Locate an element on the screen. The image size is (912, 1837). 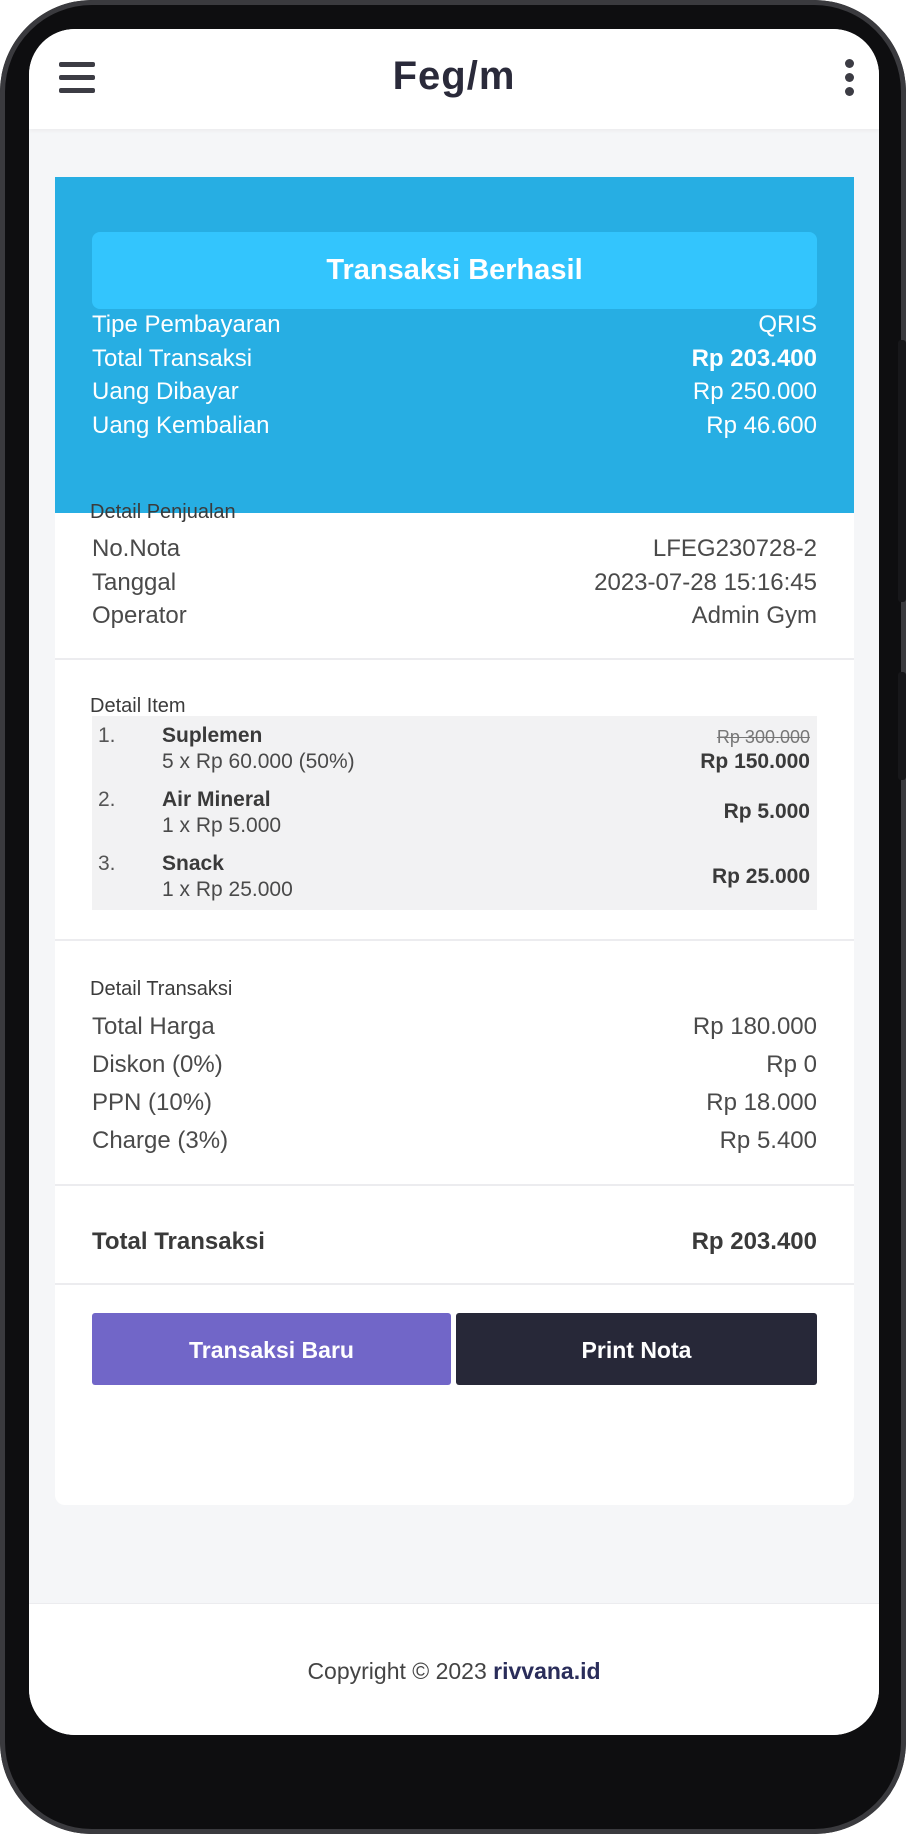
summary-row-paid: Uang Dibayar Rp 250.000 is located at coordinates (454, 392).